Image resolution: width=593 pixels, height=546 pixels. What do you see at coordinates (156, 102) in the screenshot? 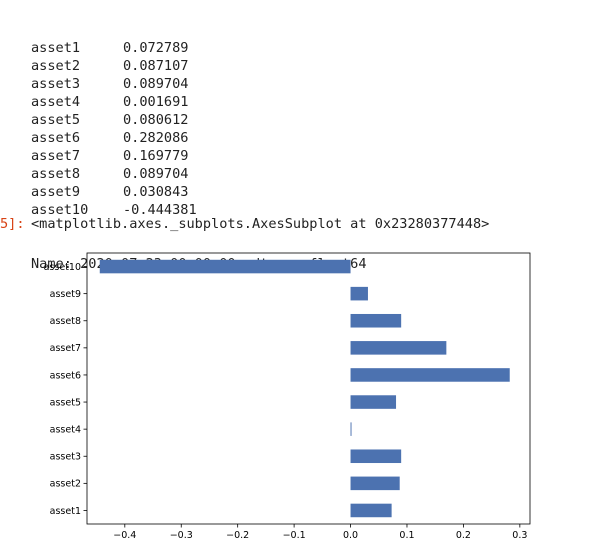
I see `series-value: 0.001691` at bounding box center [156, 102].